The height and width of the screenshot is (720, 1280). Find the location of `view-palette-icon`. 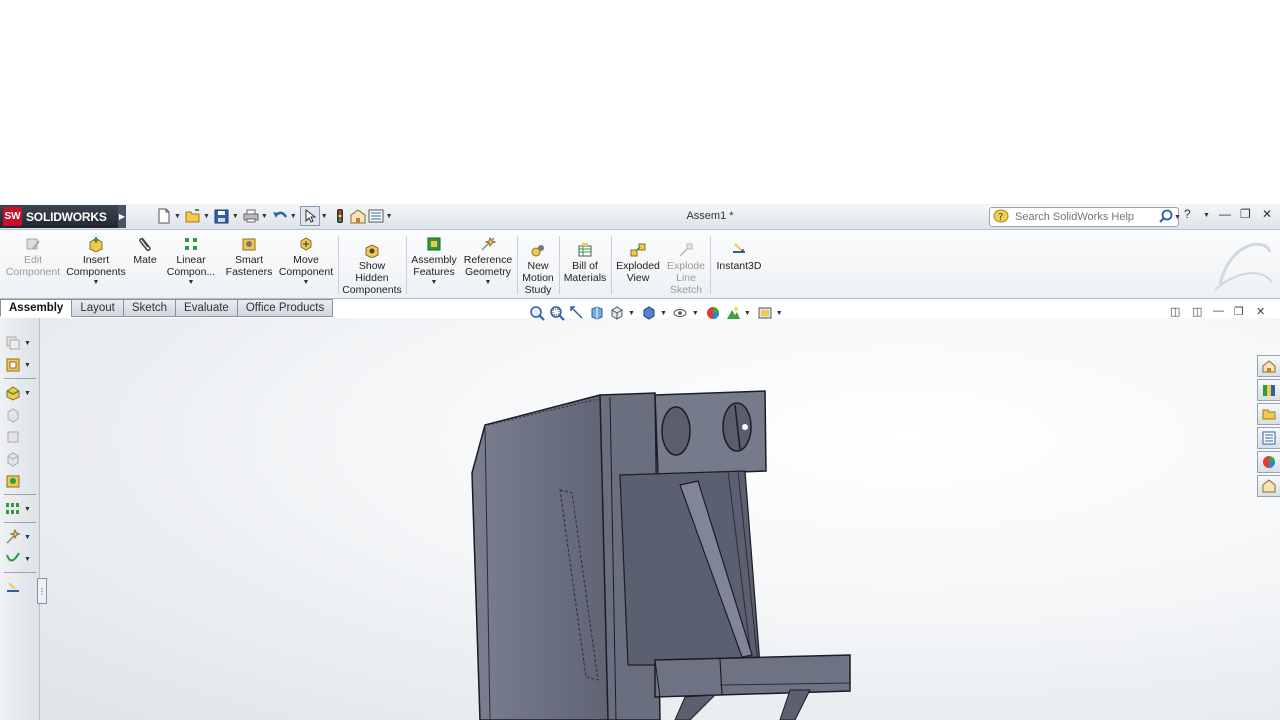

view-palette-icon is located at coordinates (1268, 438).